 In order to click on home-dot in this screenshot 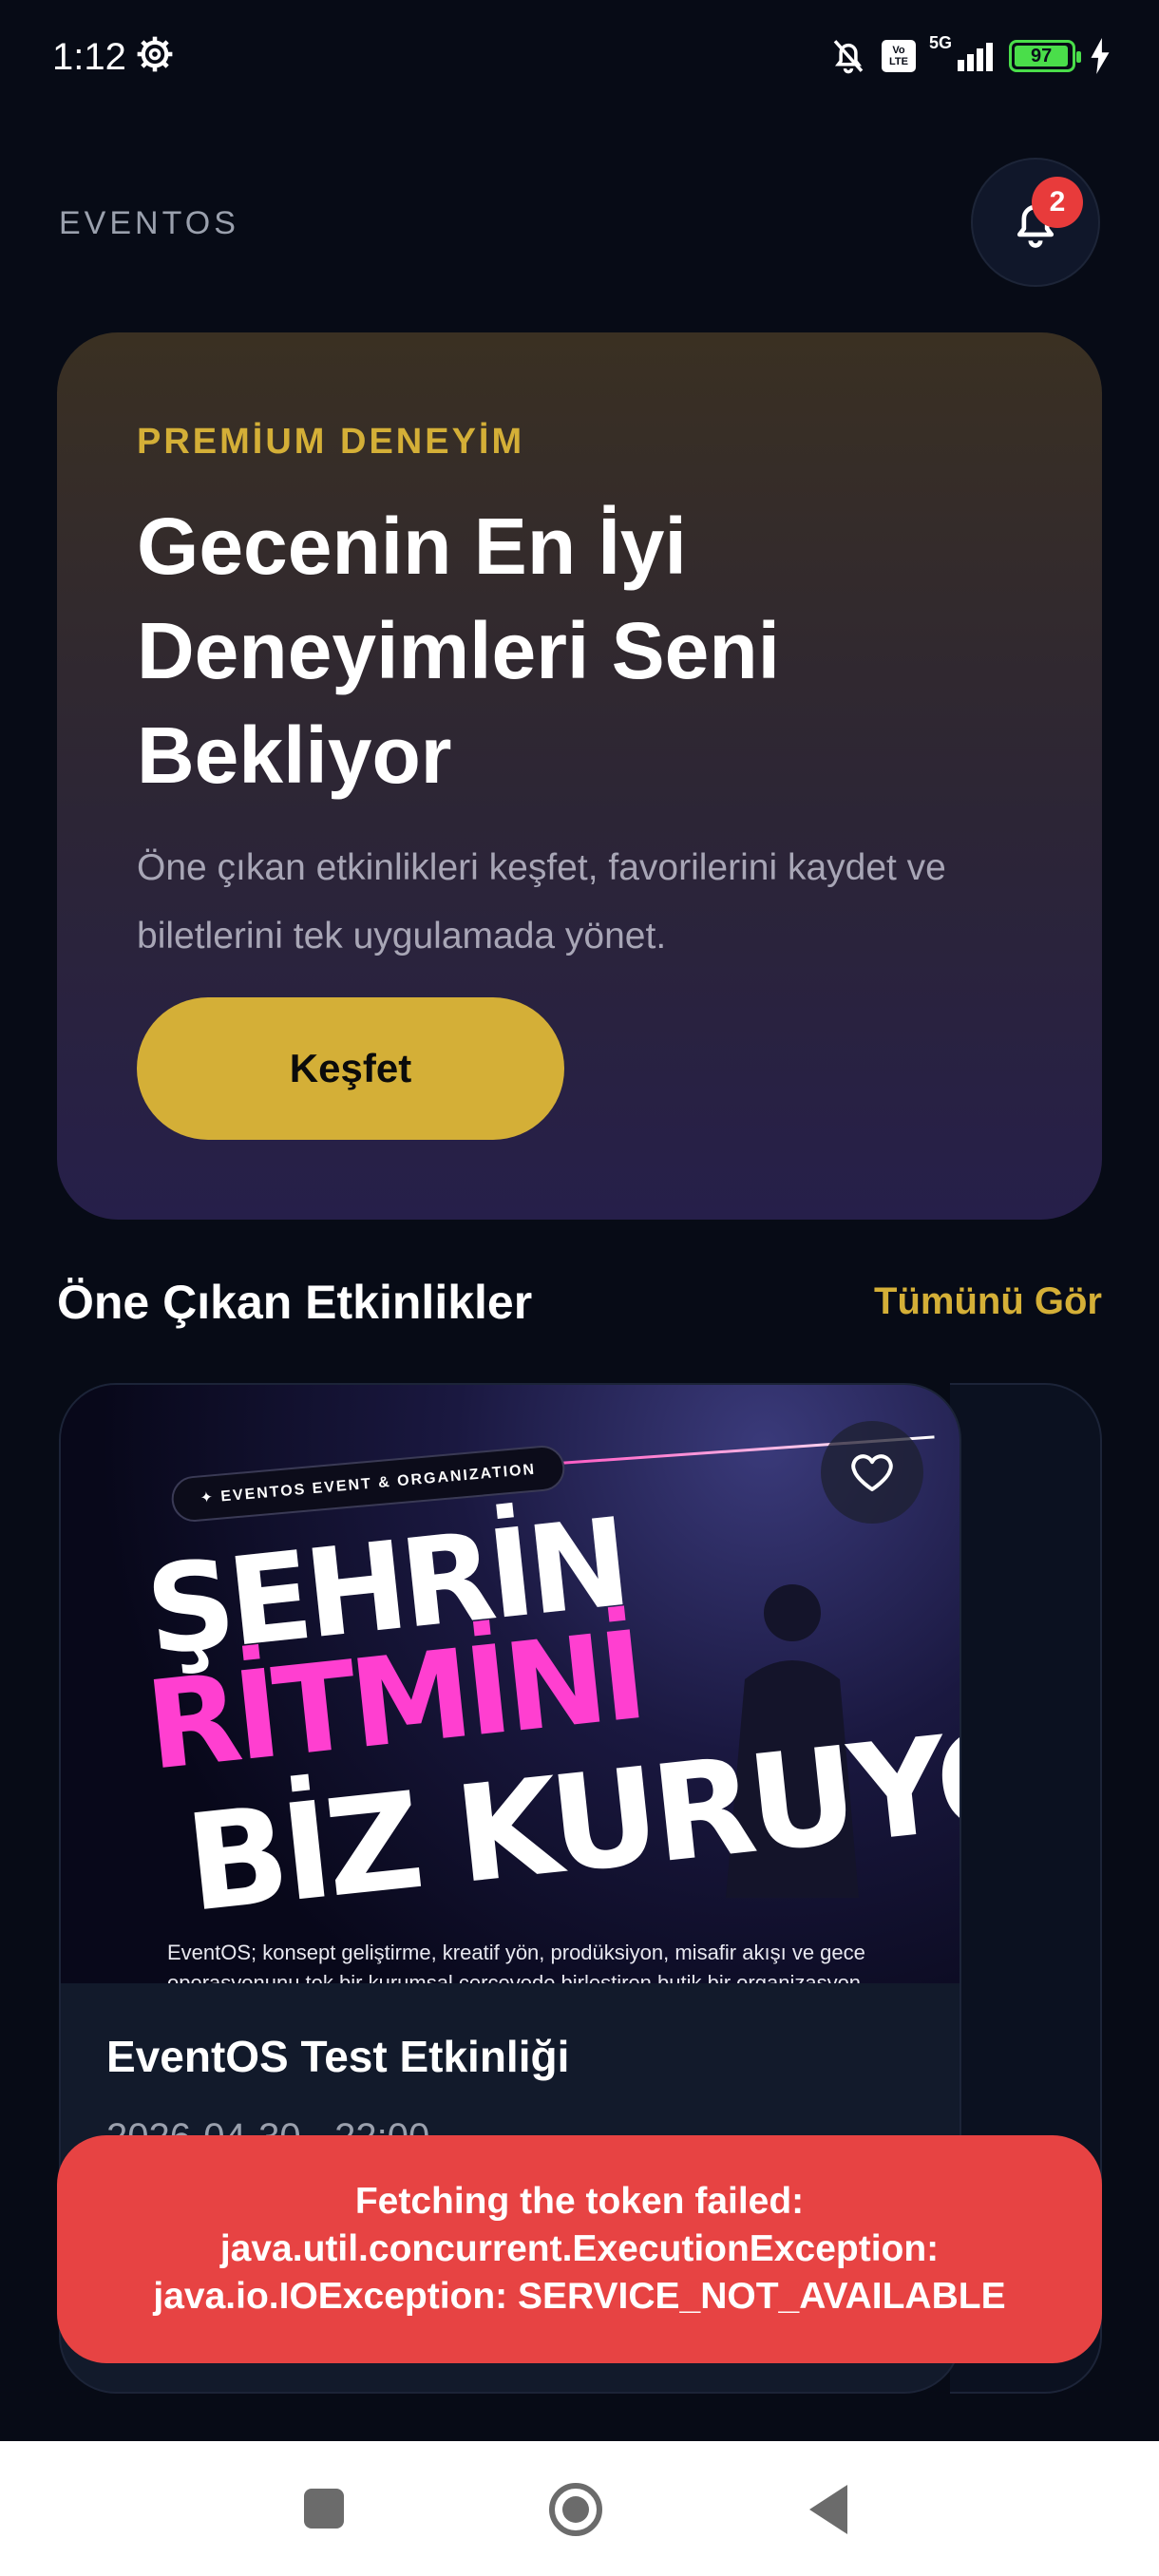, I will do `click(575, 2509)`.